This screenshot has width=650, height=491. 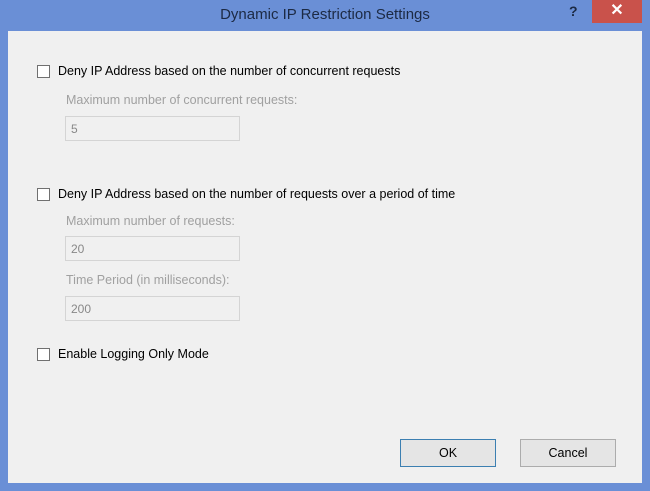 What do you see at coordinates (152, 248) in the screenshot?
I see `max-requests-input: 20` at bounding box center [152, 248].